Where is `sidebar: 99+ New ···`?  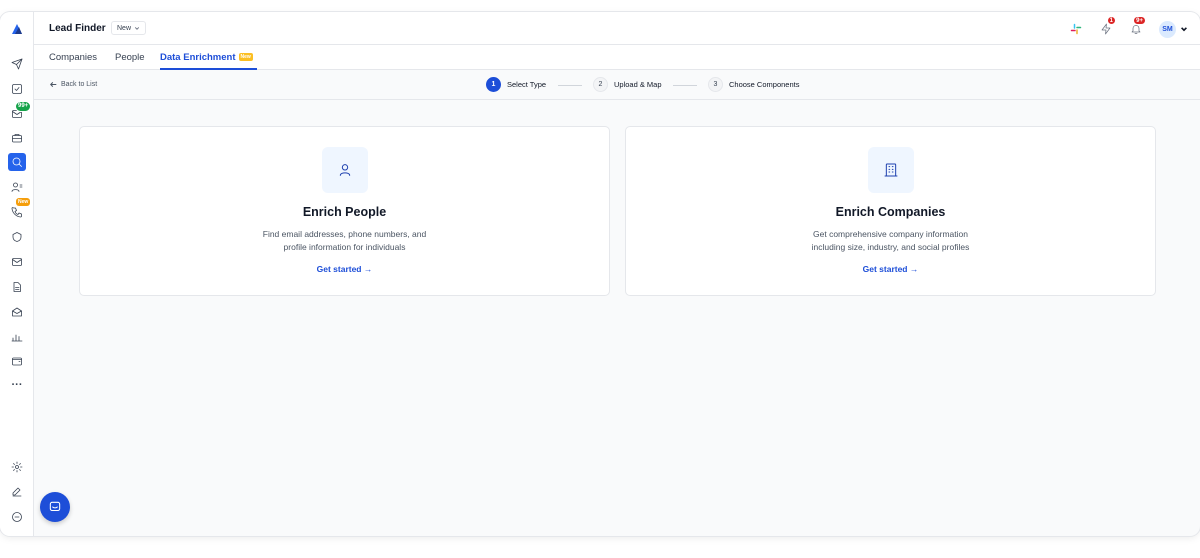 sidebar: 99+ New ··· is located at coordinates (17, 274).